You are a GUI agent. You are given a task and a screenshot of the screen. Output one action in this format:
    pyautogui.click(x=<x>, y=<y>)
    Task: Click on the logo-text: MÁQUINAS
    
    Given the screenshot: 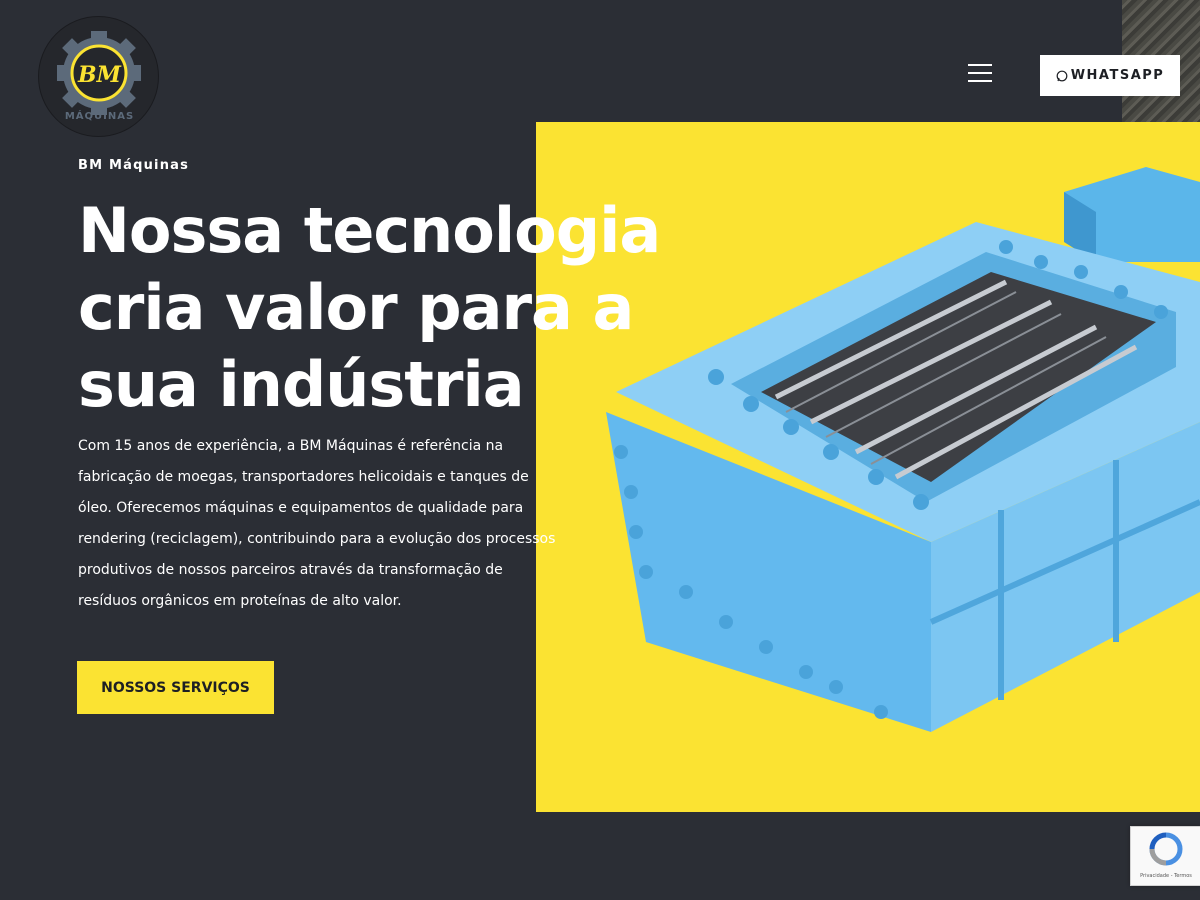 What is the action you would take?
    pyautogui.click(x=99, y=116)
    